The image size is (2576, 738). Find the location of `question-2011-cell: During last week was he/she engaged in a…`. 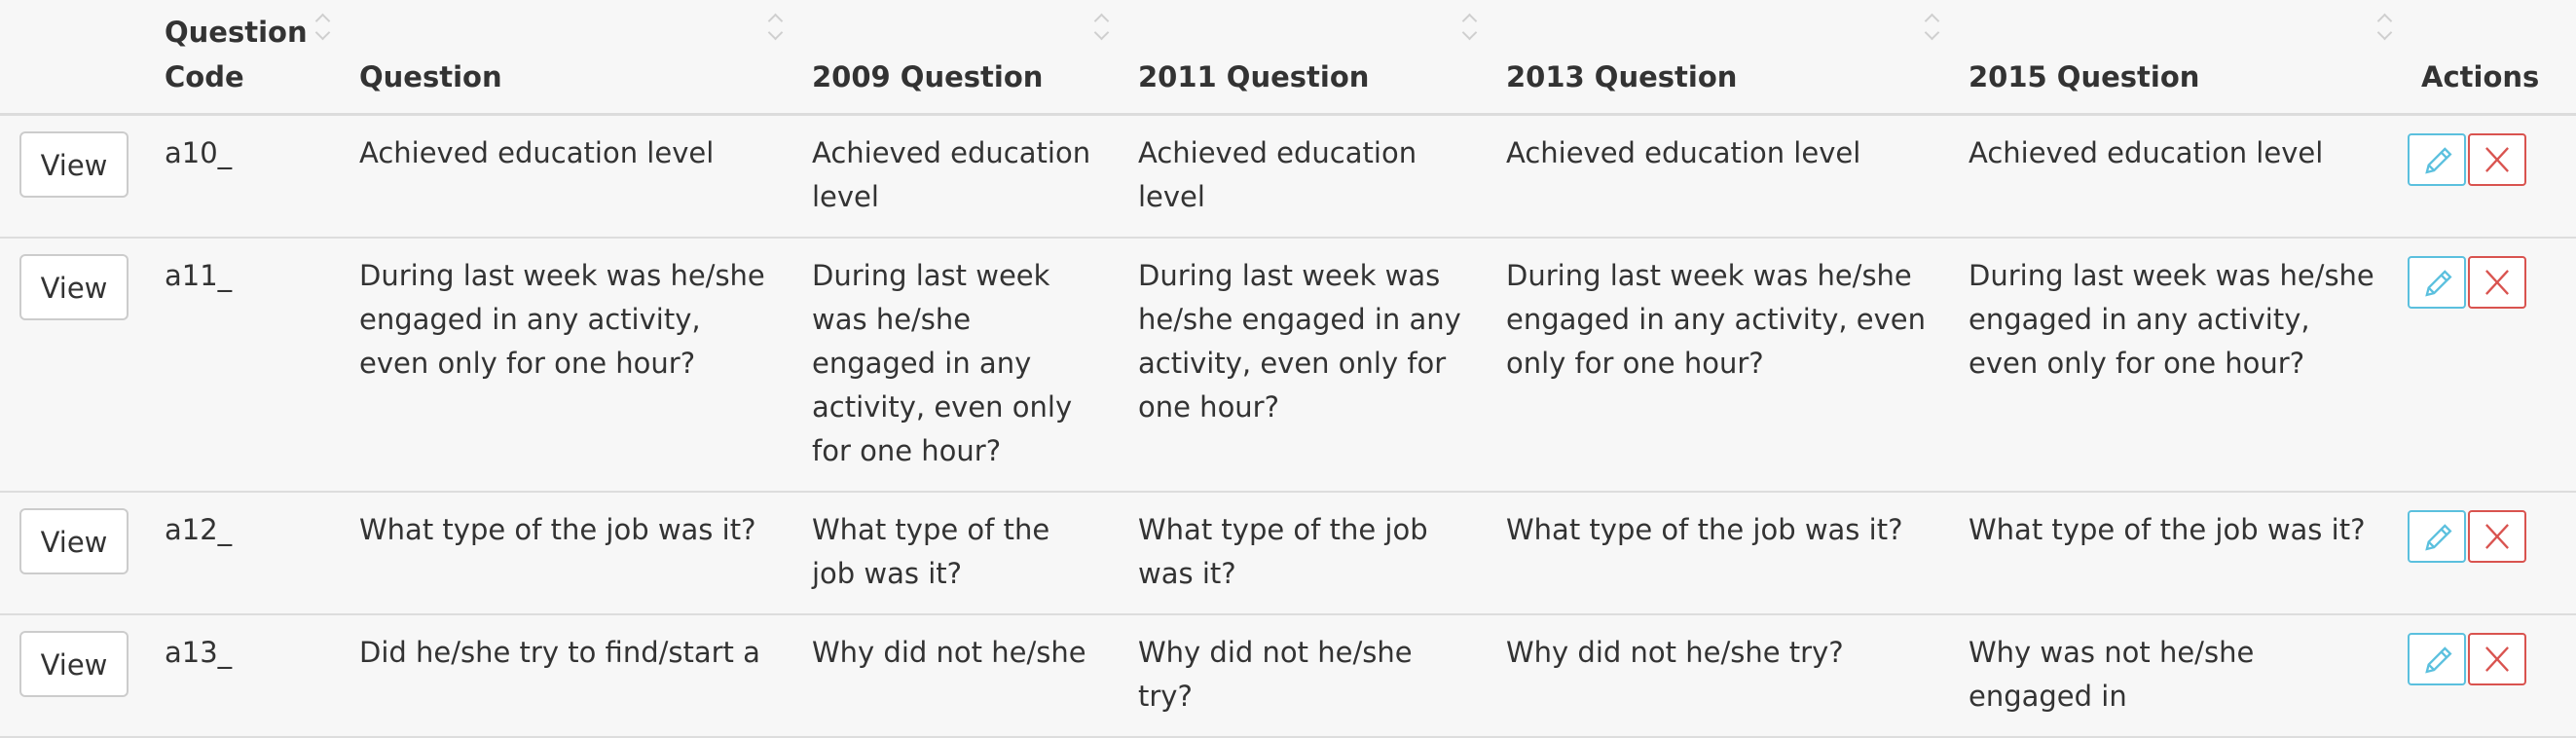

question-2011-cell: During last week was he/she engaged in a… is located at coordinates (1308, 365).